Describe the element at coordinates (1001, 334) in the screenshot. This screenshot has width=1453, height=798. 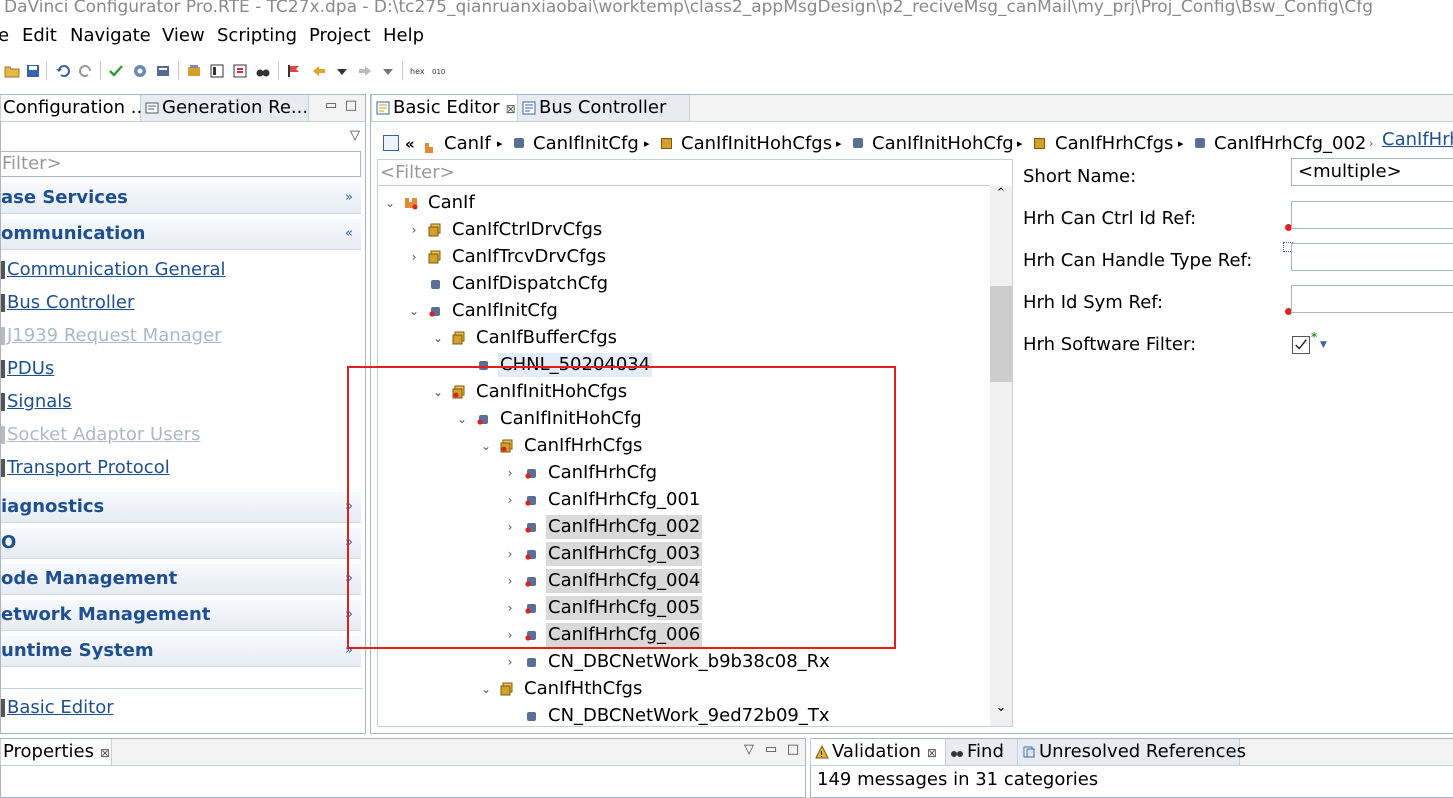
I see `scrollbar-thumb` at that location.